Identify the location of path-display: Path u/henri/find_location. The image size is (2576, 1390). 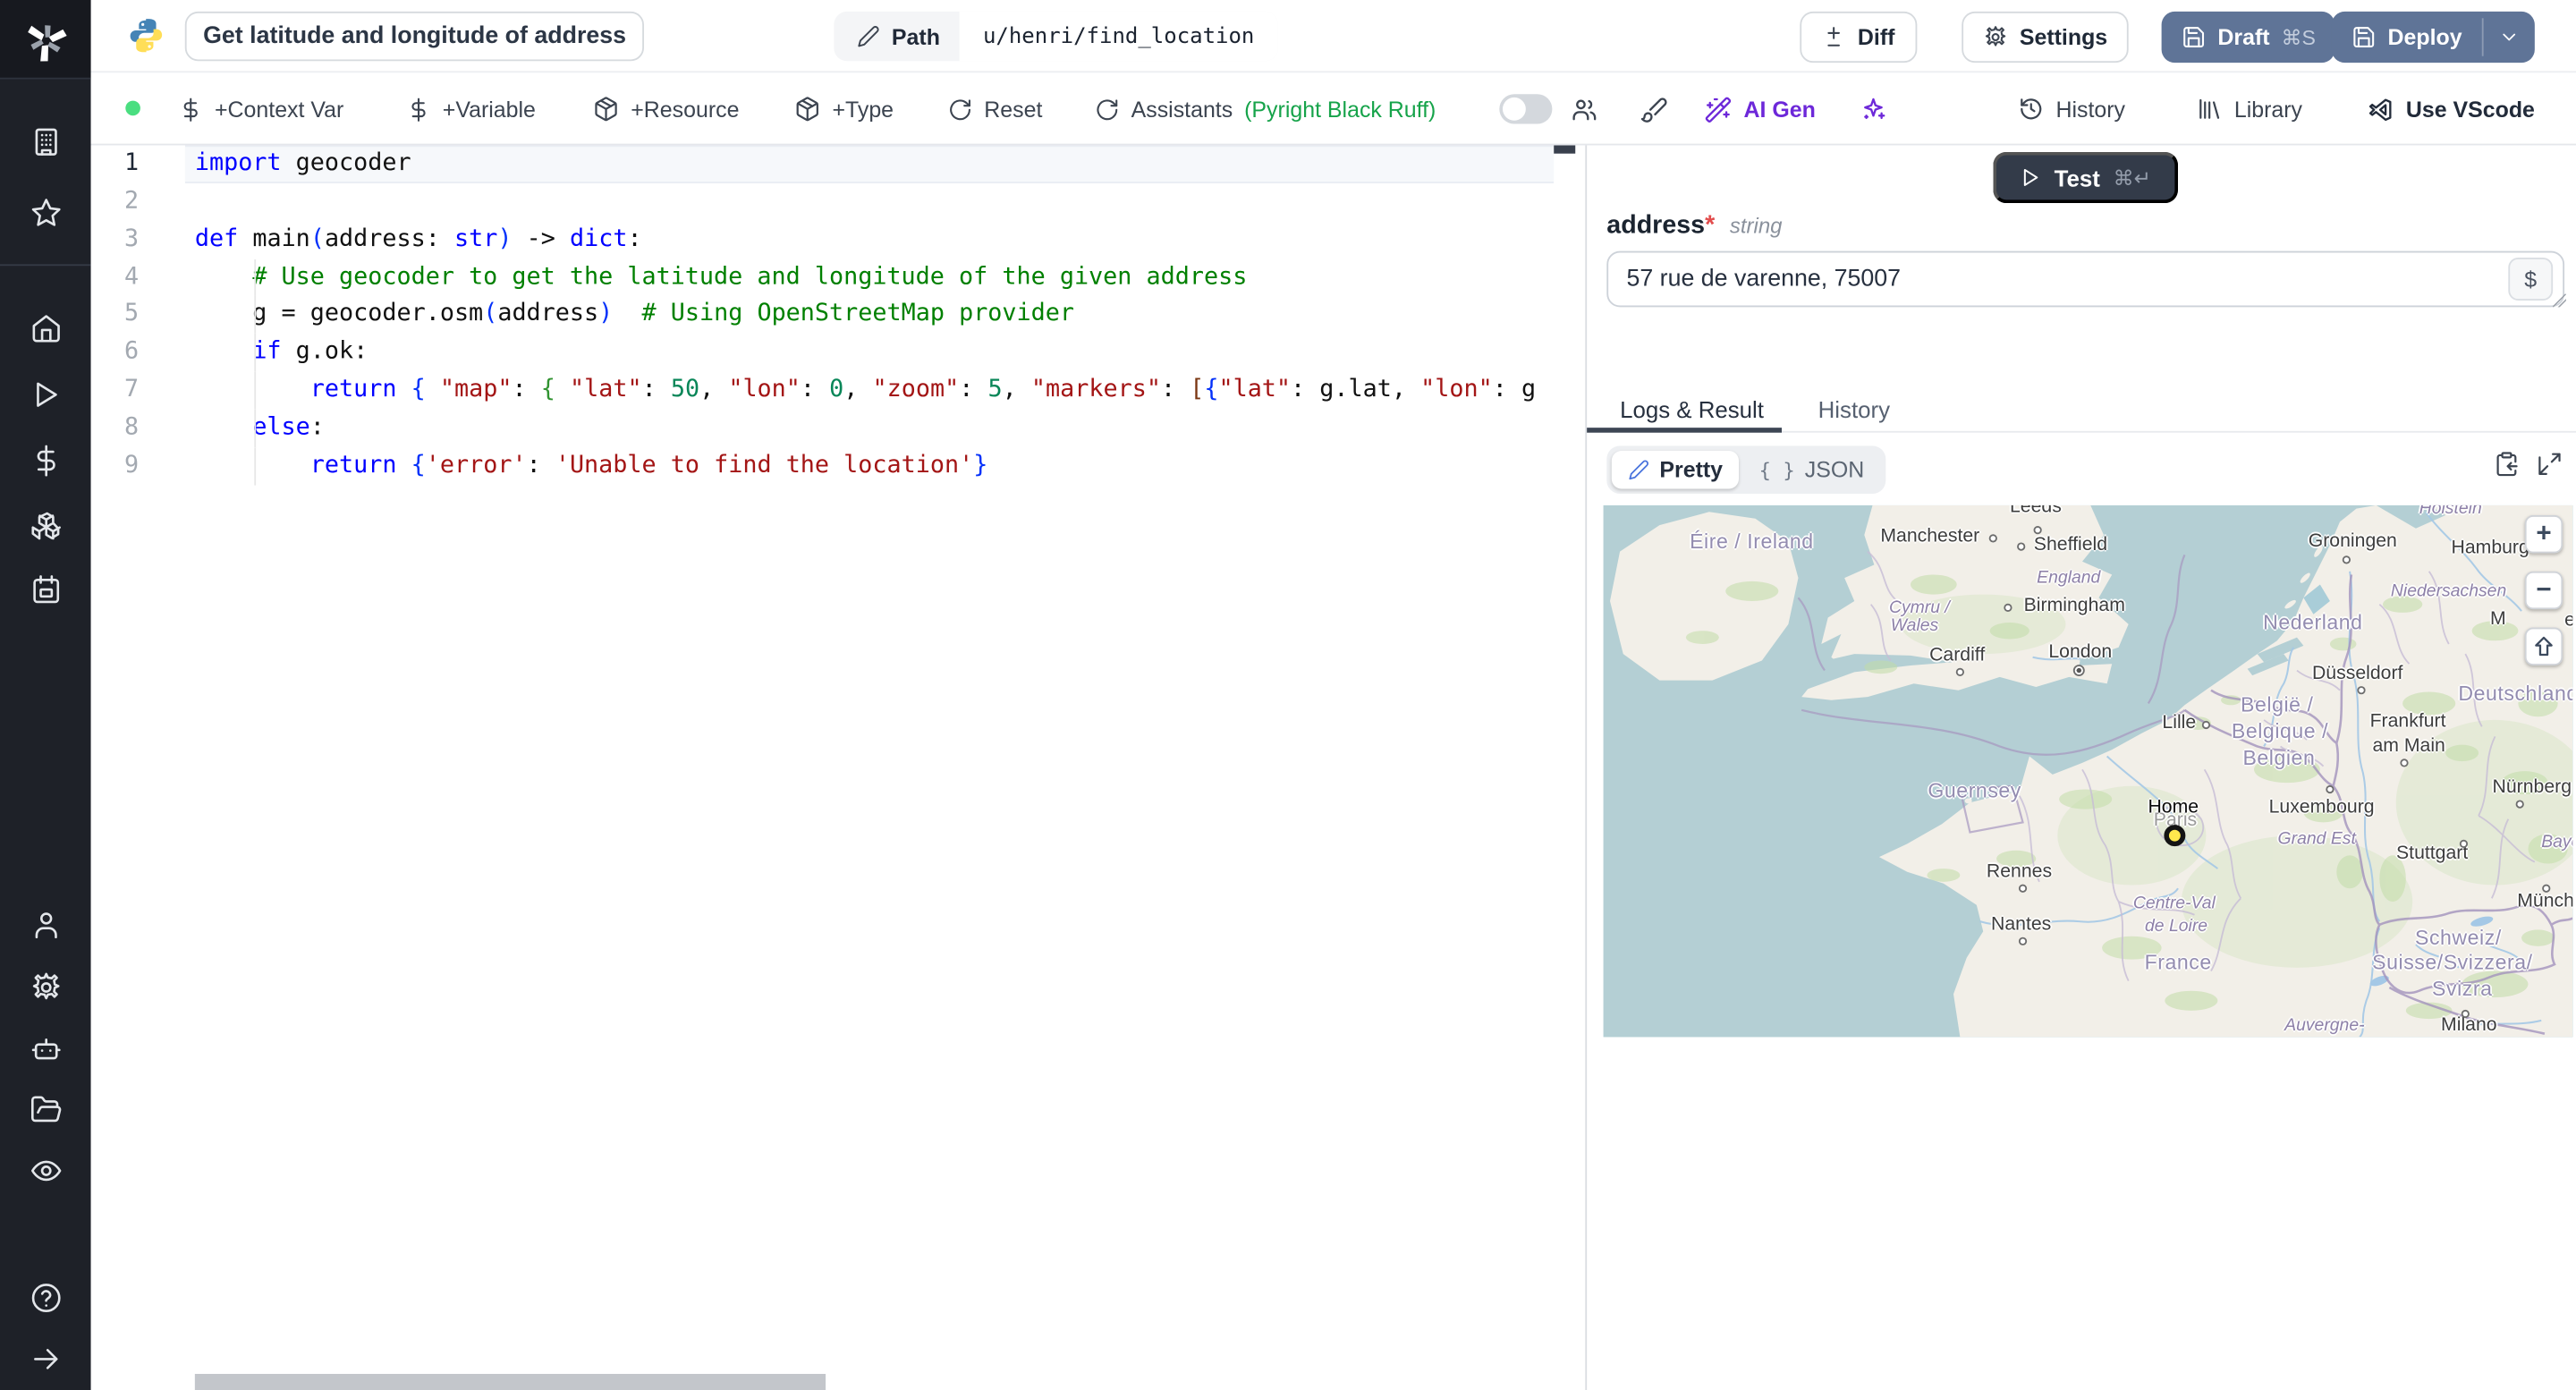
(1056, 36).